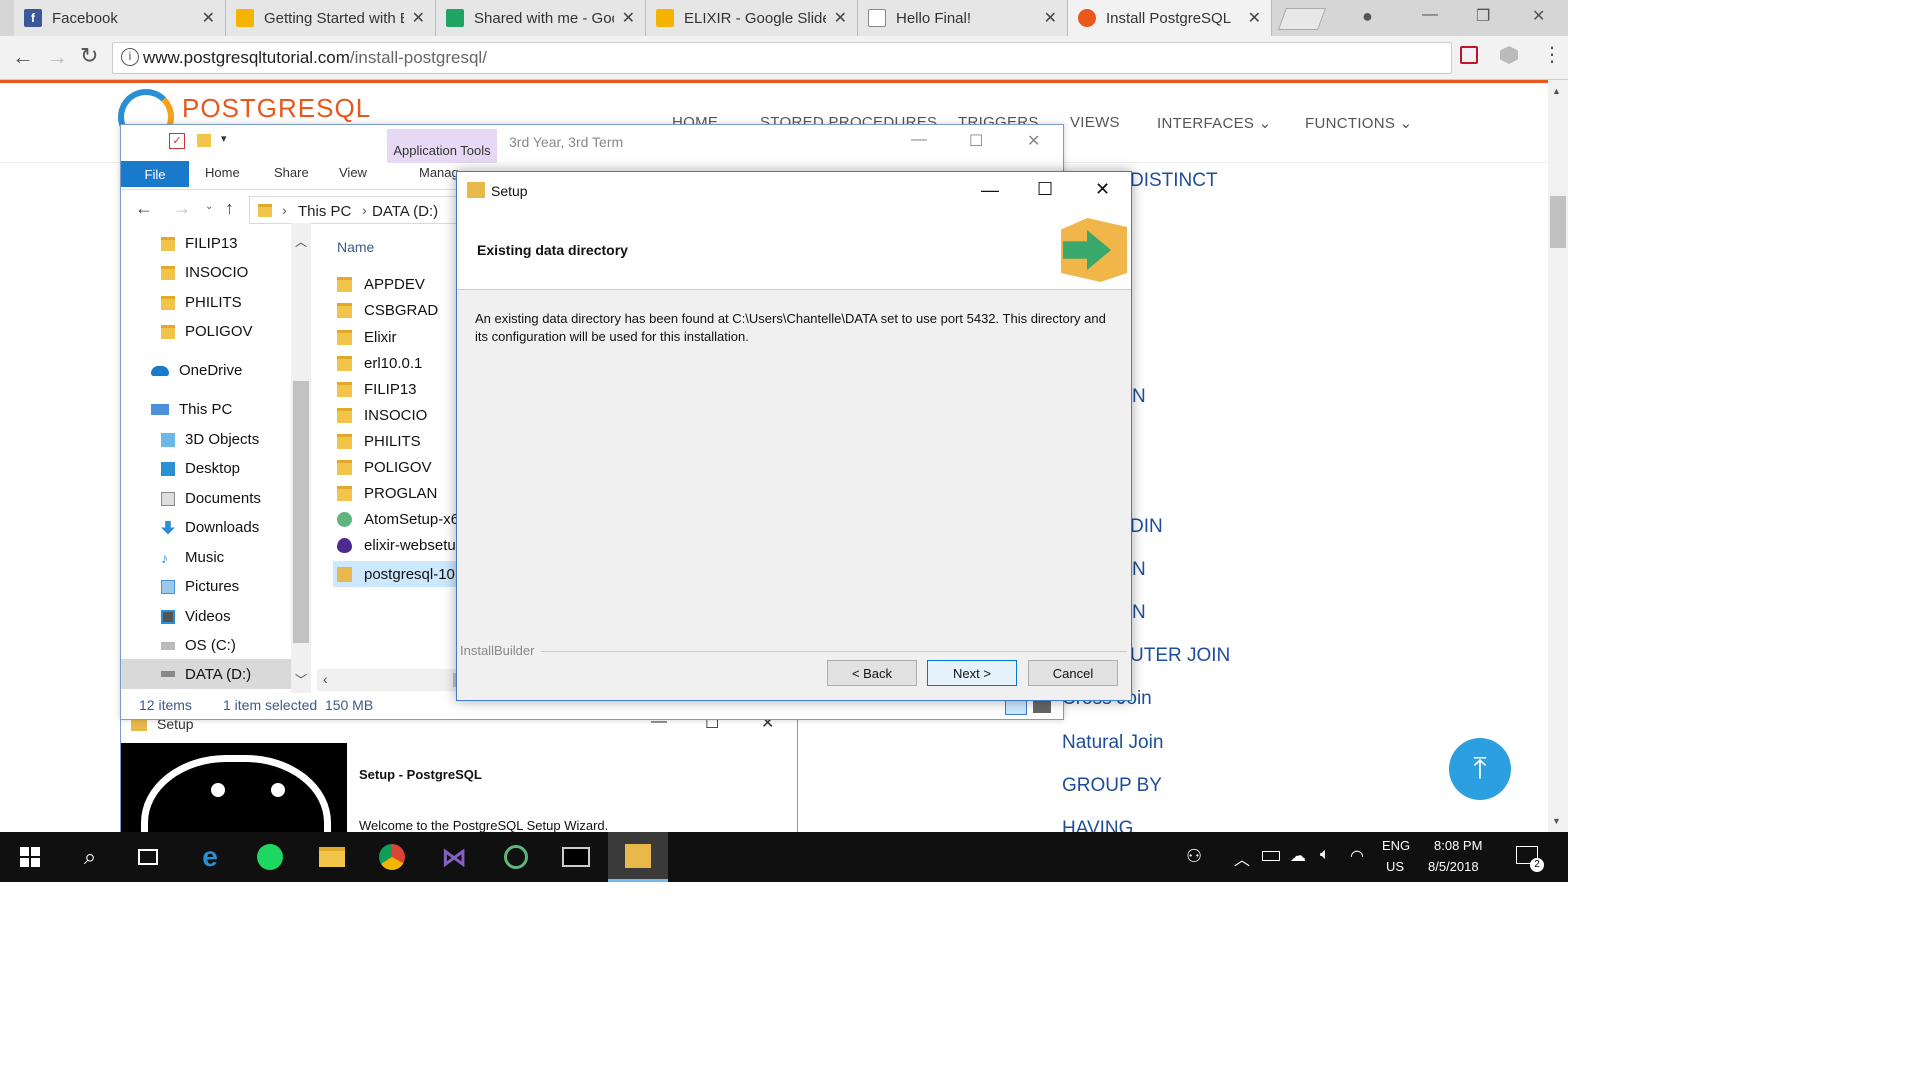 The width and height of the screenshot is (1920, 1080). What do you see at coordinates (301, 679) in the screenshot?
I see `scroll-down-icon: ﹀` at bounding box center [301, 679].